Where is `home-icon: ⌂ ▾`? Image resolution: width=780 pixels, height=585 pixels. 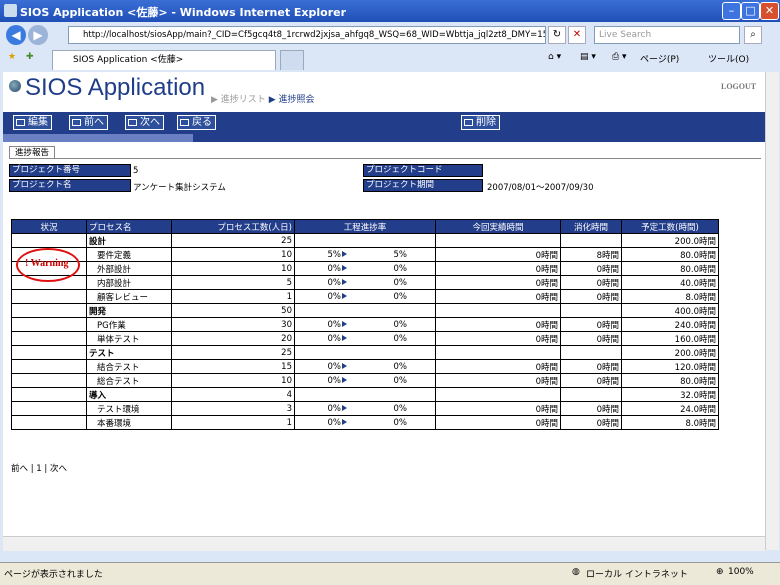
home-icon: ⌂ ▾ is located at coordinates (554, 57).